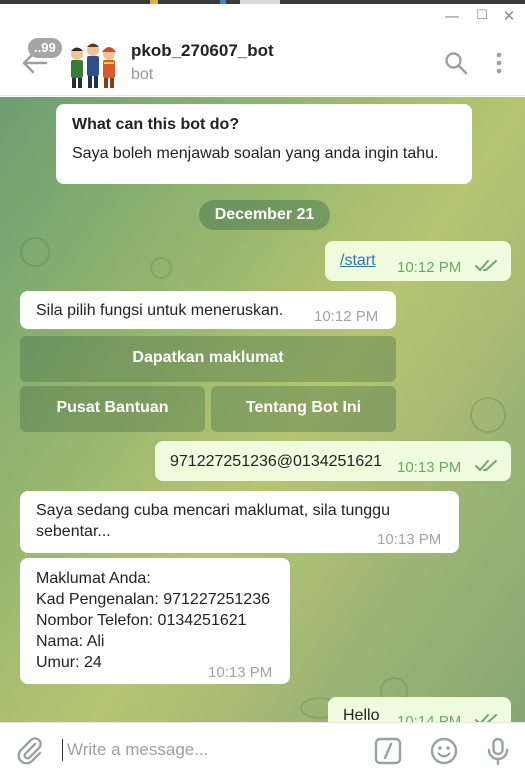  I want to click on minimize-button: —, so click(452, 16).